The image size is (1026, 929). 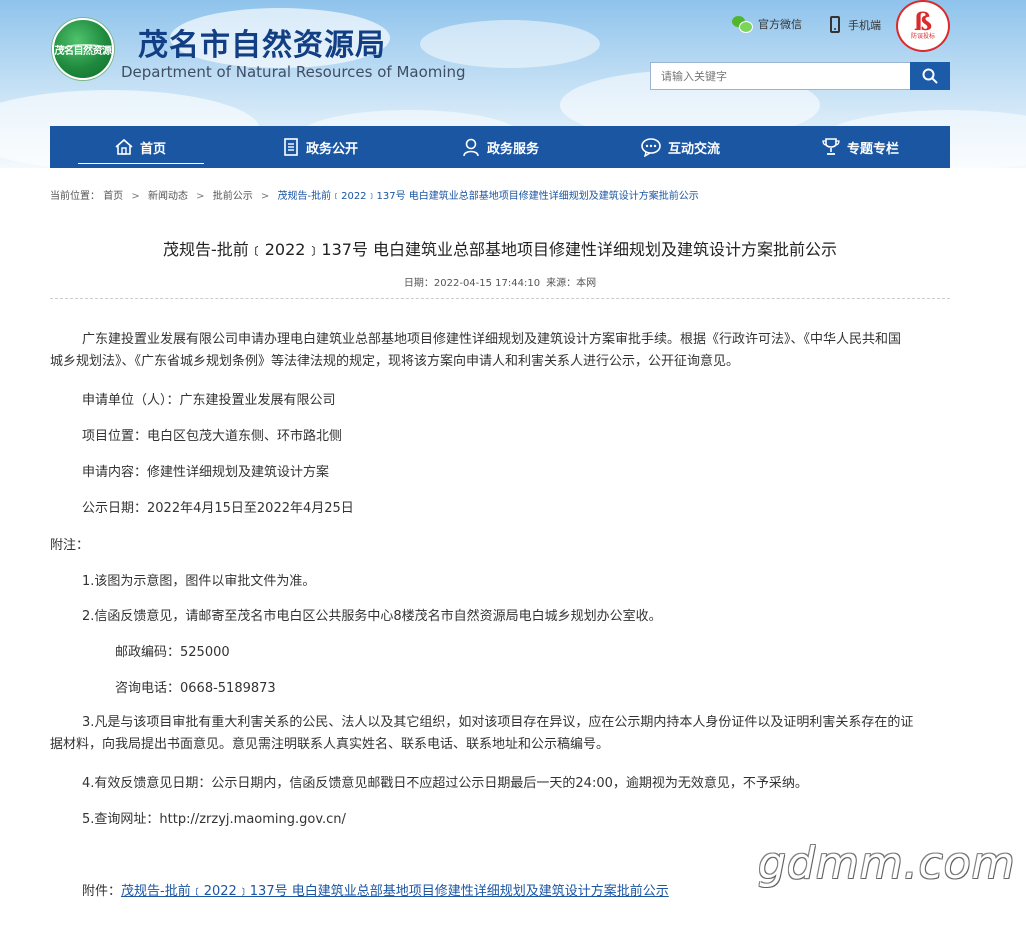 I want to click on wechat-icon, so click(x=742, y=24).